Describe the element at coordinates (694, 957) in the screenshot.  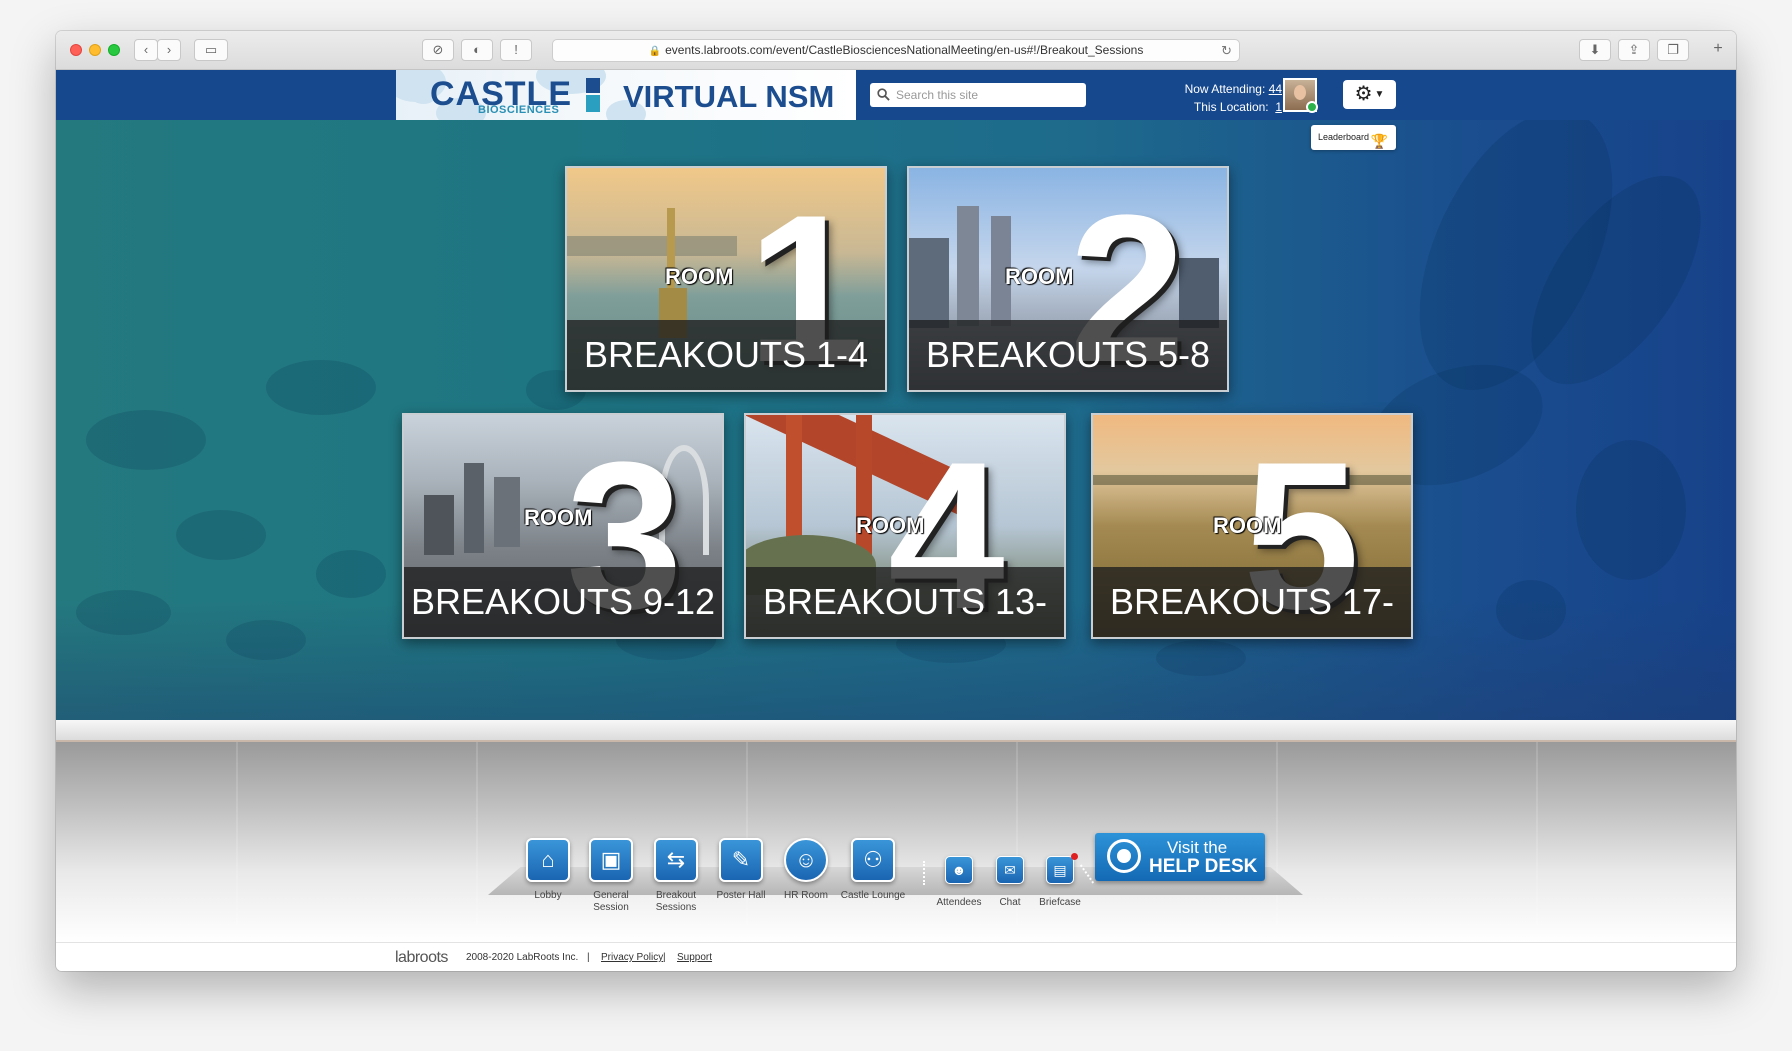
I see `support-link: Support` at that location.